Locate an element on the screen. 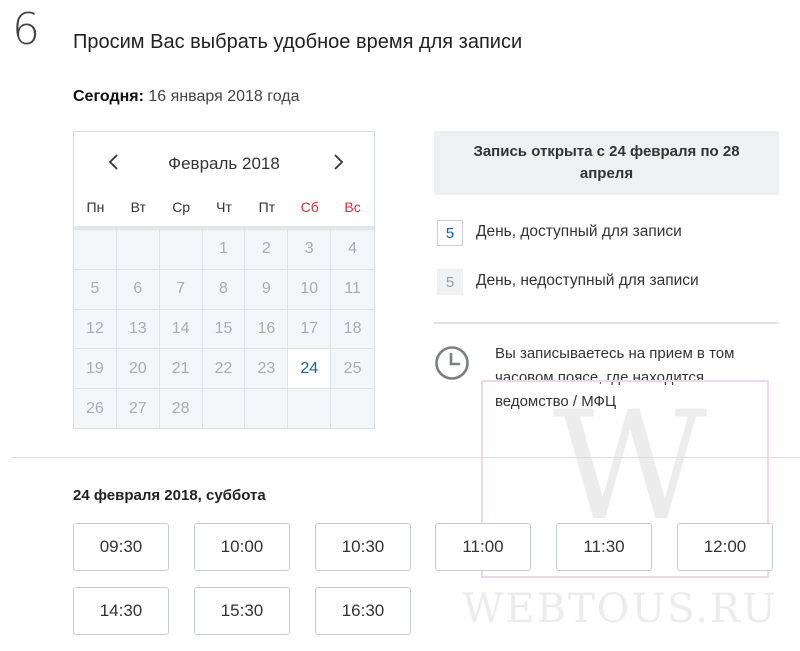  today-label: Сегодня: is located at coordinates (108, 96).